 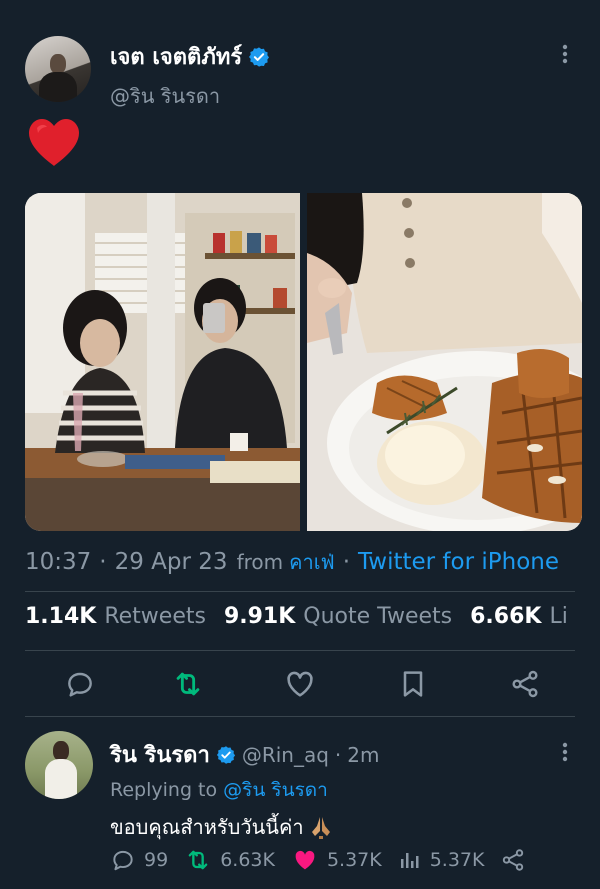 What do you see at coordinates (156, 860) in the screenshot?
I see `reply-replies-count: 99` at bounding box center [156, 860].